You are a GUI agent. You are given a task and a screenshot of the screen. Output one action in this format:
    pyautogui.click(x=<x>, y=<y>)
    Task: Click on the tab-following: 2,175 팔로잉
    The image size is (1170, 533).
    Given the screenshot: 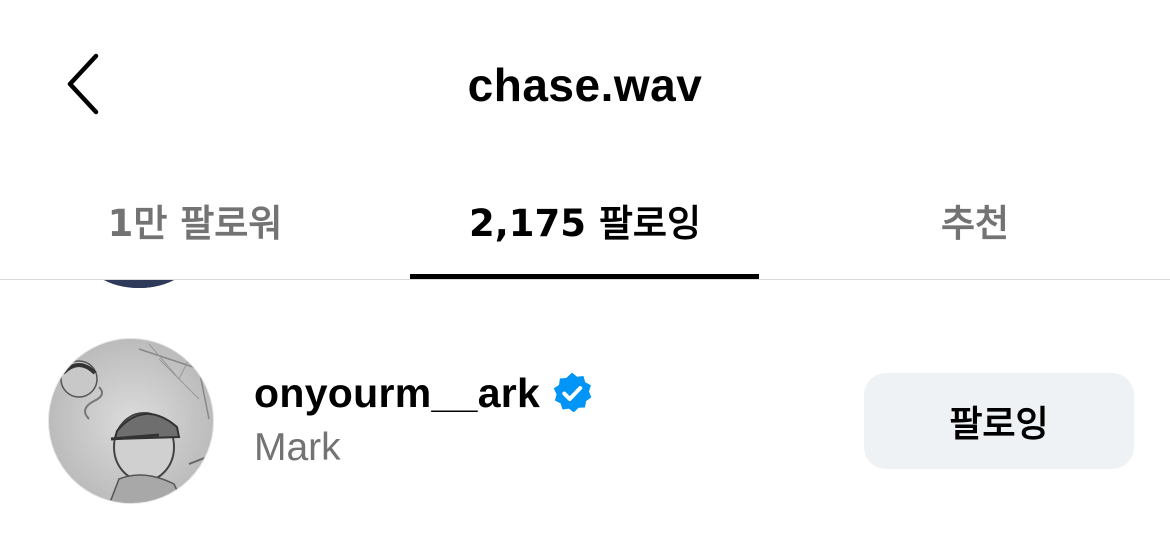 What is the action you would take?
    pyautogui.click(x=585, y=219)
    